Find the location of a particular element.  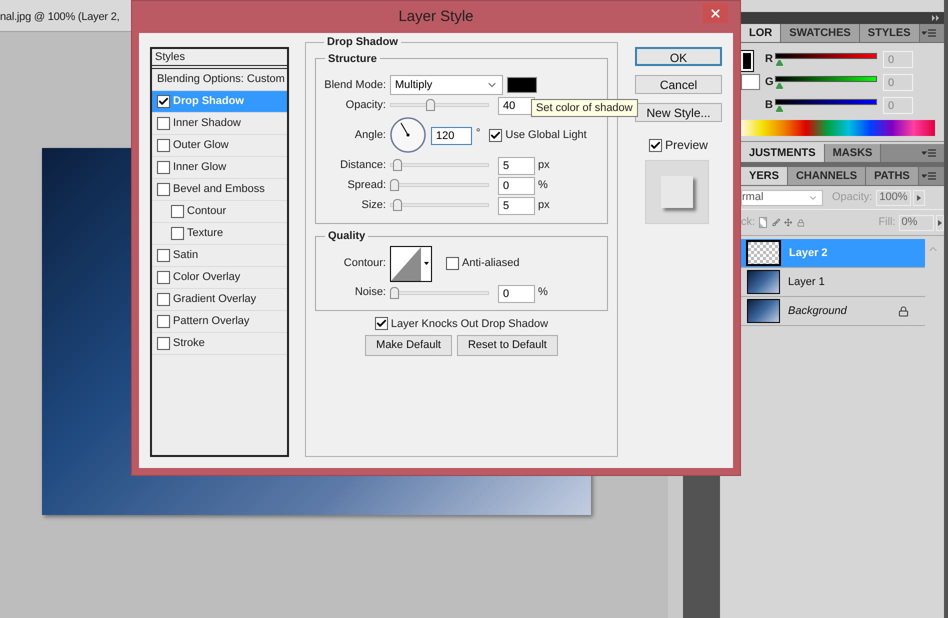

checkbox-label: Anti-aliased is located at coordinates (491, 264).